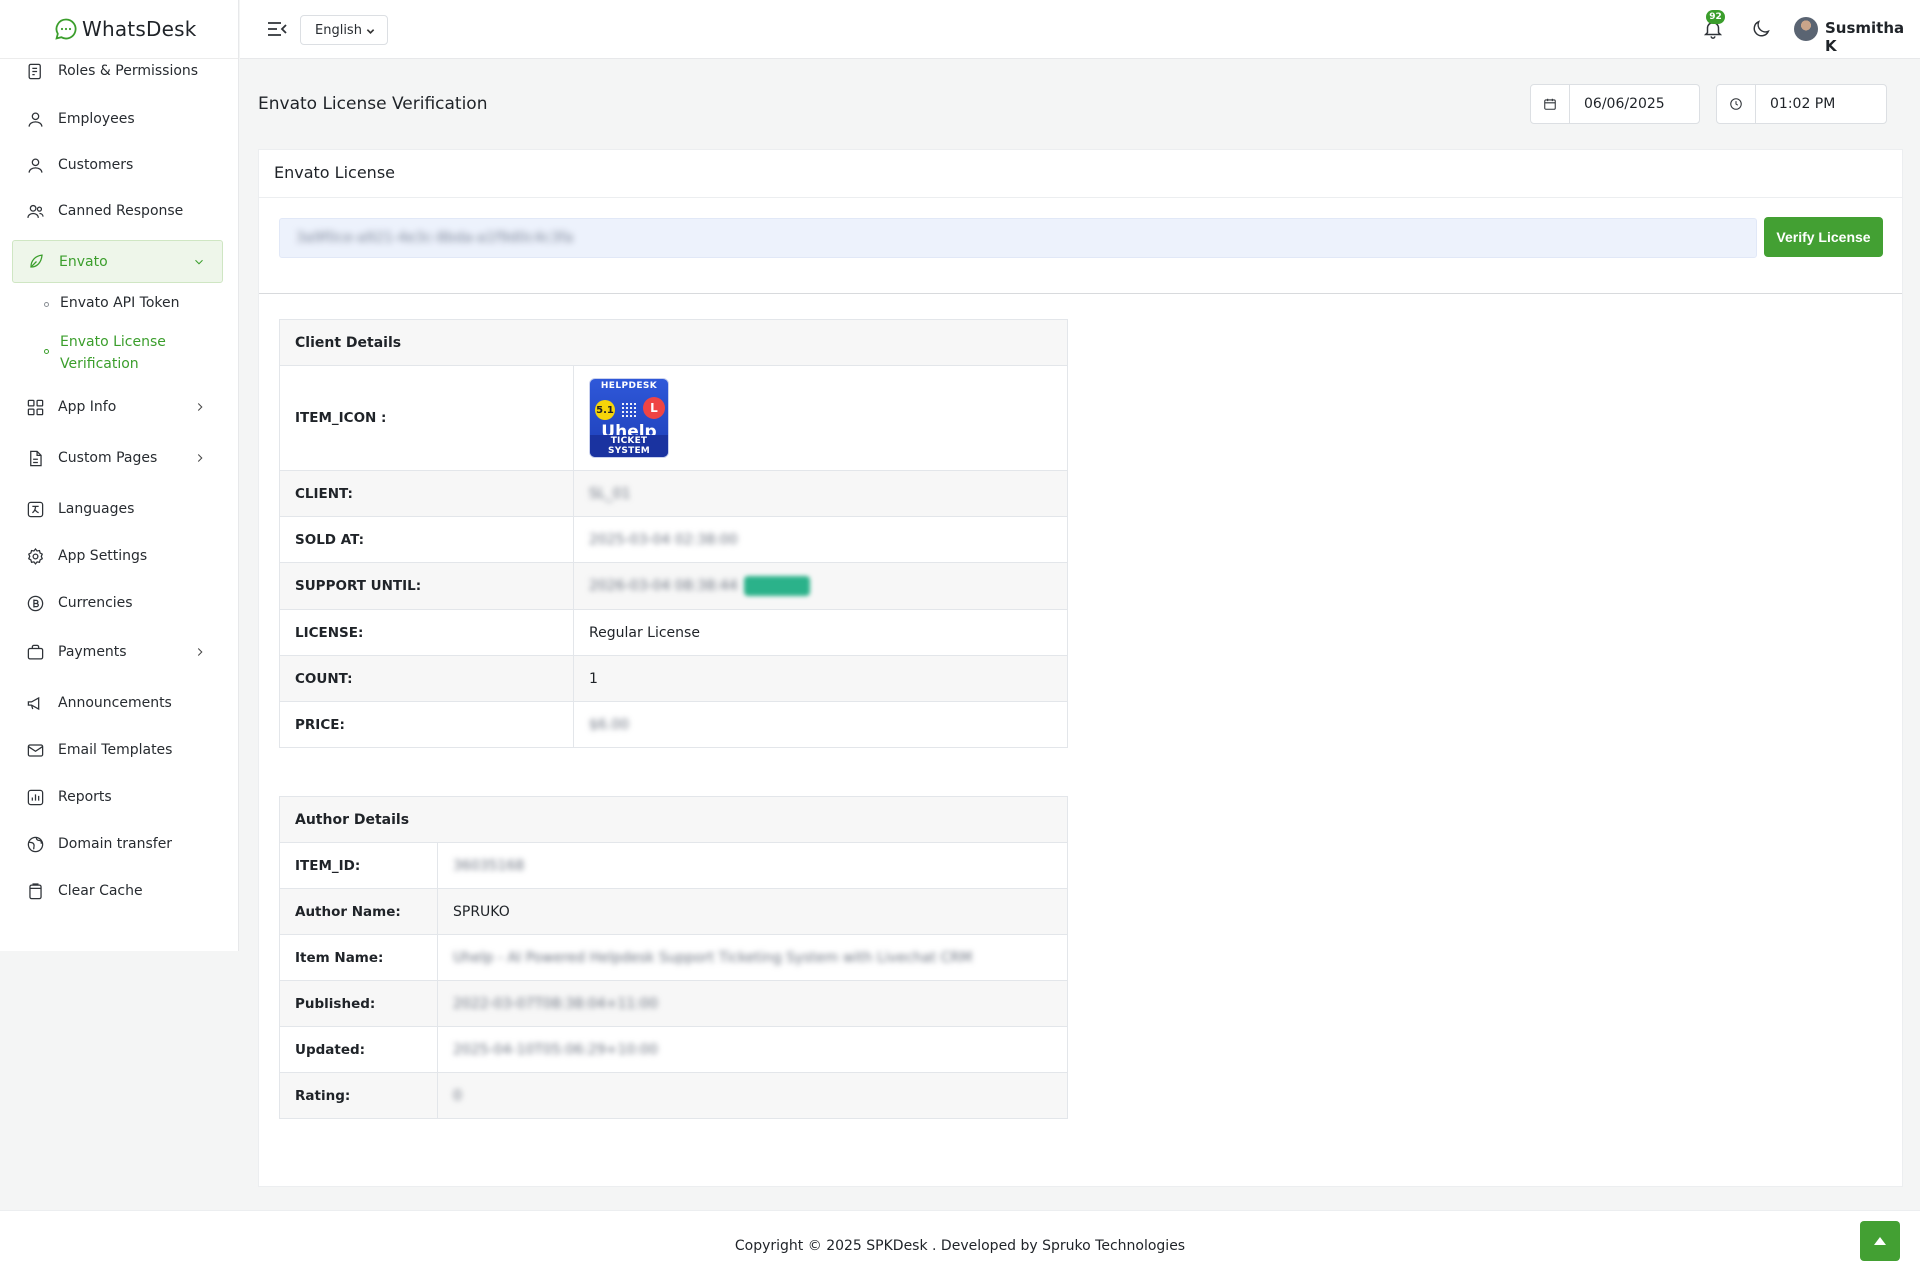 Image resolution: width=1920 pixels, height=1281 pixels. Describe the element at coordinates (457, 1095) in the screenshot. I see `rating-value: 0` at that location.